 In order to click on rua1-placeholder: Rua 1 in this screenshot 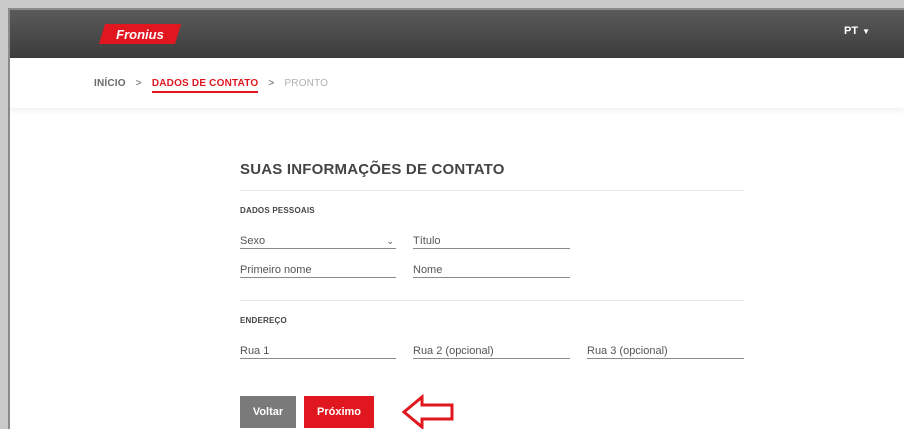, I will do `click(255, 351)`.